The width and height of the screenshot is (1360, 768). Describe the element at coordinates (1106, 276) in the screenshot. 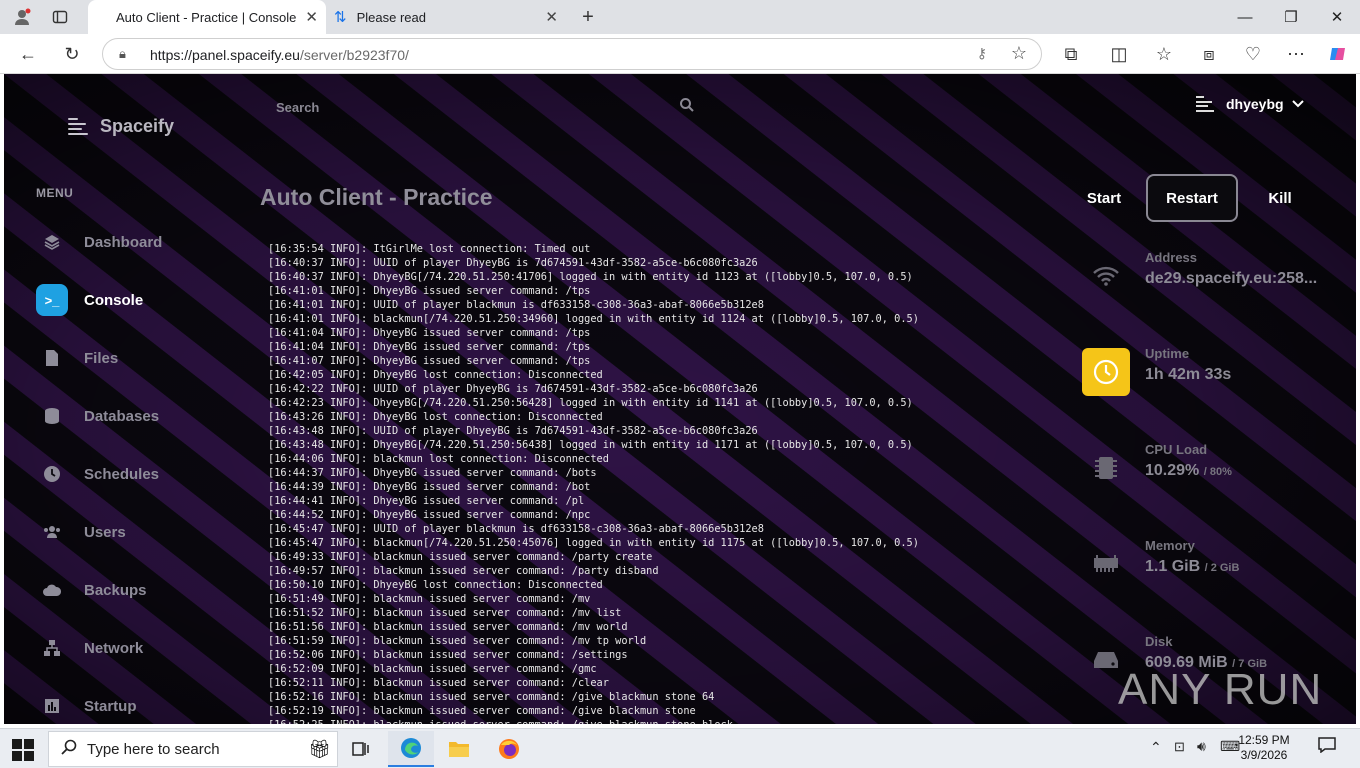

I see `wifi-icon` at that location.